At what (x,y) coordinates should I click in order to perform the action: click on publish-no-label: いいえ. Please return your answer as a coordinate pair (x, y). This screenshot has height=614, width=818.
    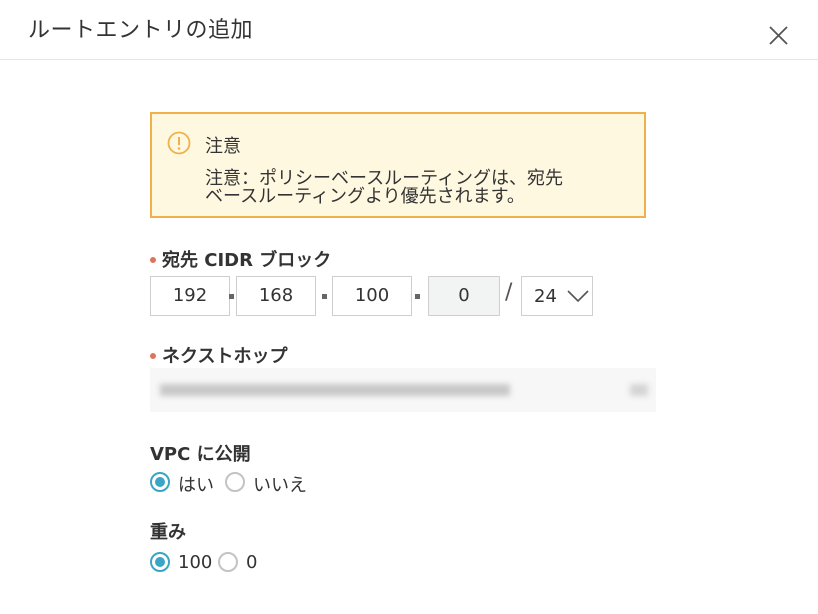
    Looking at the image, I should click on (280, 484).